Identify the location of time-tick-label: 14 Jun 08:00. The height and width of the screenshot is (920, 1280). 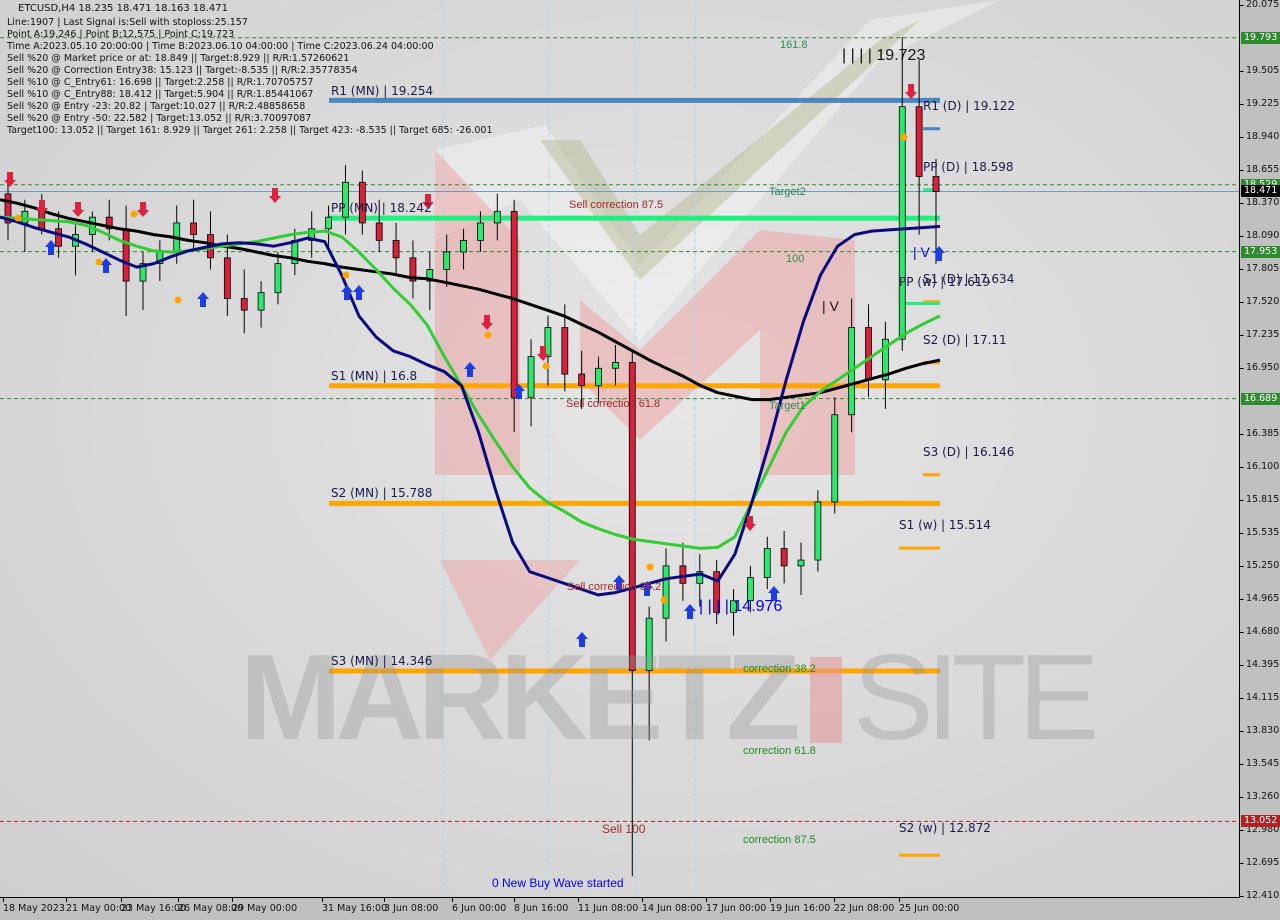
(672, 906).